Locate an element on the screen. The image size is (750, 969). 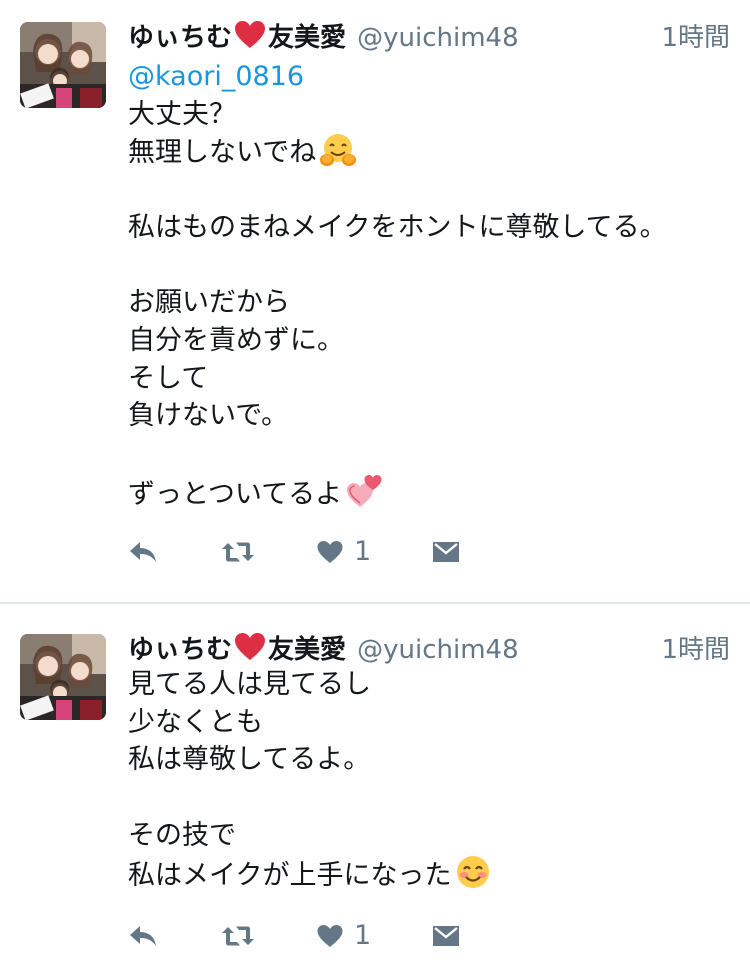
tweet-line: 無理しないでね is located at coordinates (429, 152).